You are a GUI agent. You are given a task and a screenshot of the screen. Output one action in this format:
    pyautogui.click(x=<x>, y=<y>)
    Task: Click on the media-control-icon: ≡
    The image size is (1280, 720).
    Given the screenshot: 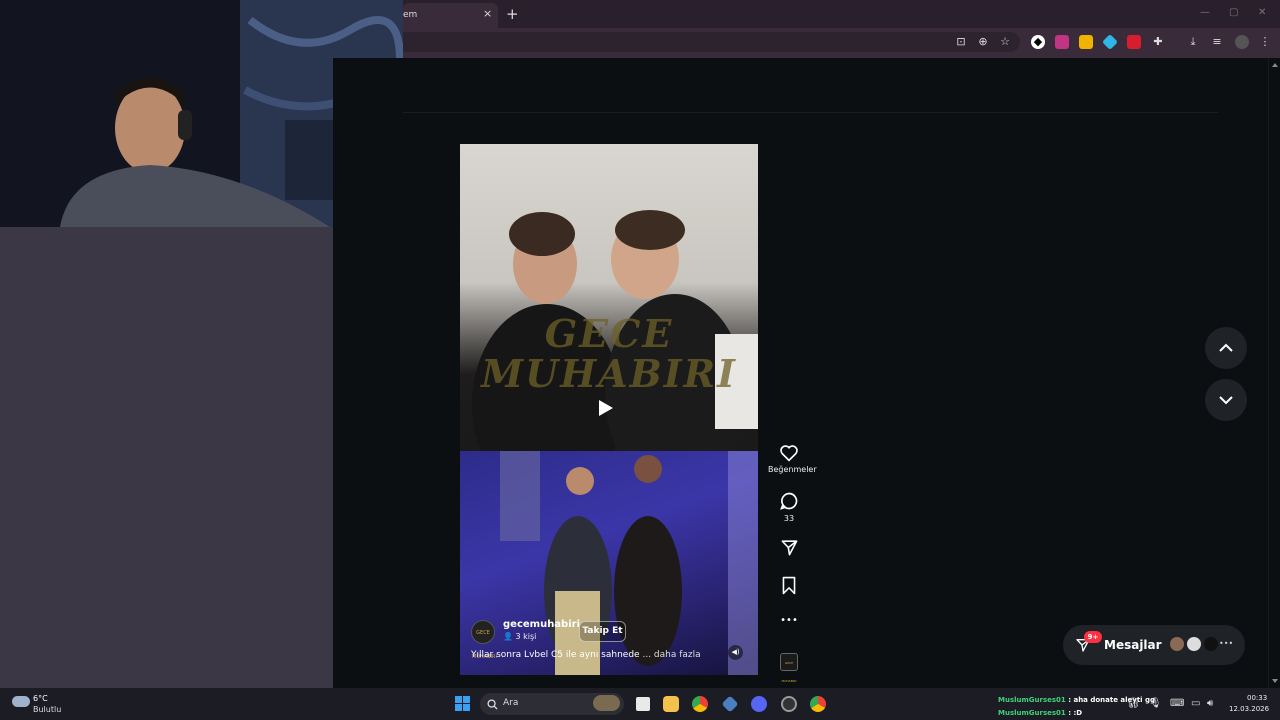 What is the action you would take?
    pyautogui.click(x=1217, y=42)
    